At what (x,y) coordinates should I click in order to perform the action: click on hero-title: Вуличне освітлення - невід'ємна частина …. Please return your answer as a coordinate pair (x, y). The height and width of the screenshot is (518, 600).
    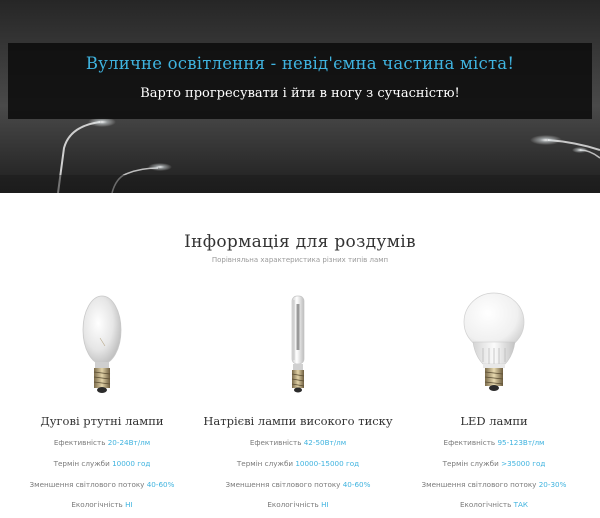
    Looking at the image, I should click on (300, 63).